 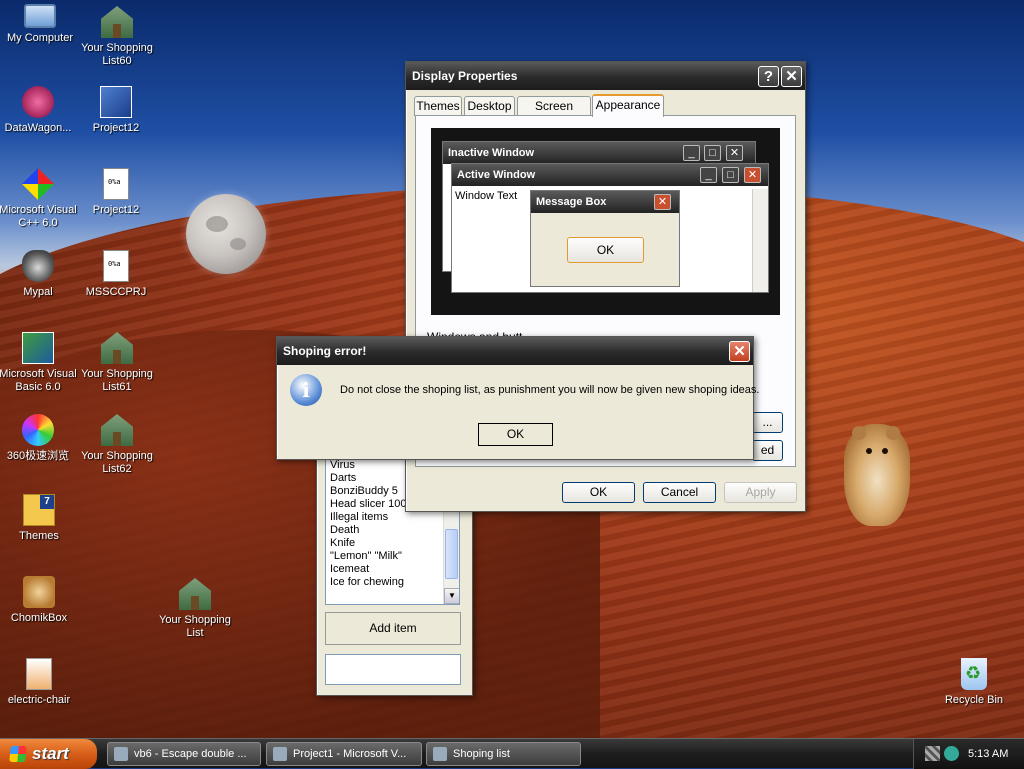 What do you see at coordinates (610, 175) in the screenshot?
I see `preview-active-title: Active Window` at bounding box center [610, 175].